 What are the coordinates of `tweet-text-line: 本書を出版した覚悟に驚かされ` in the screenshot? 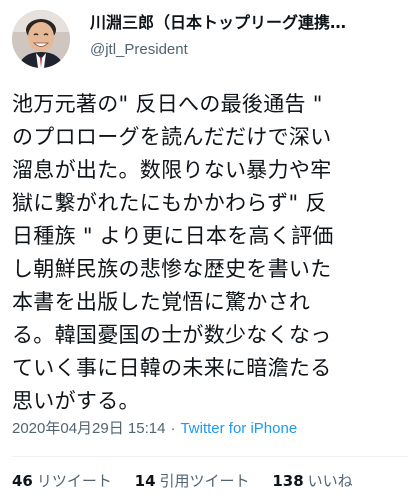 It's located at (161, 302).